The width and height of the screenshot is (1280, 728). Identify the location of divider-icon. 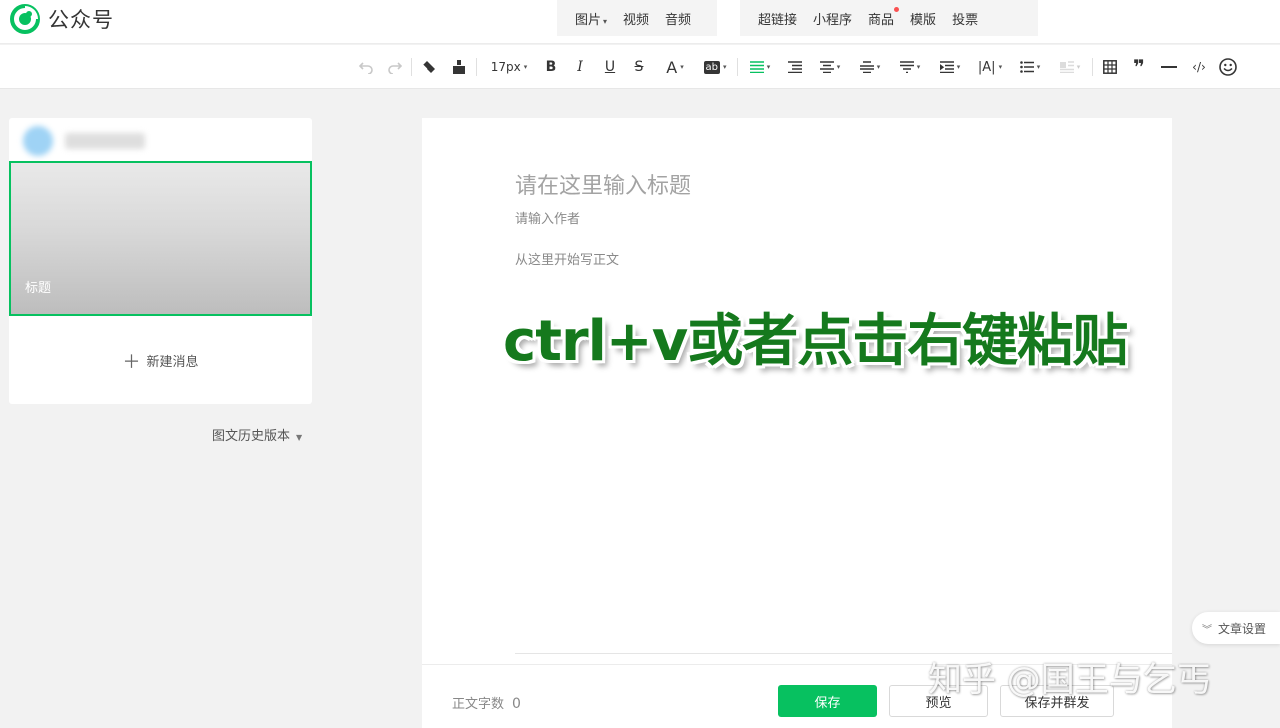
(1169, 67).